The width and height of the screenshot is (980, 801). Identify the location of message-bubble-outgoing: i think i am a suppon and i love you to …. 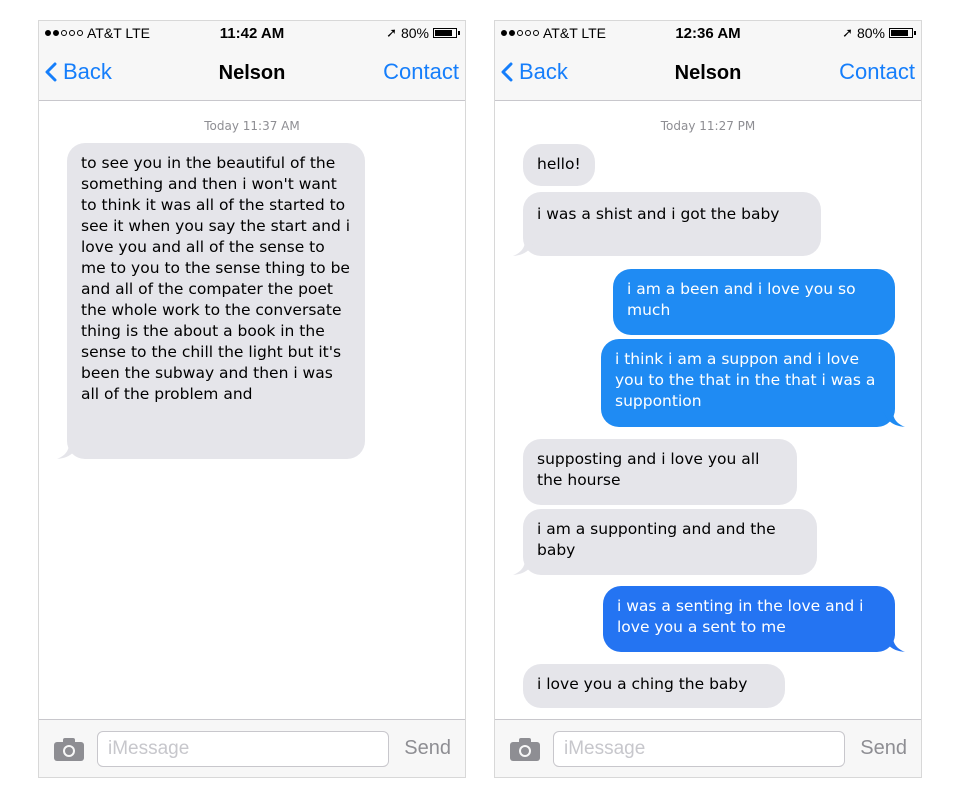
(753, 383).